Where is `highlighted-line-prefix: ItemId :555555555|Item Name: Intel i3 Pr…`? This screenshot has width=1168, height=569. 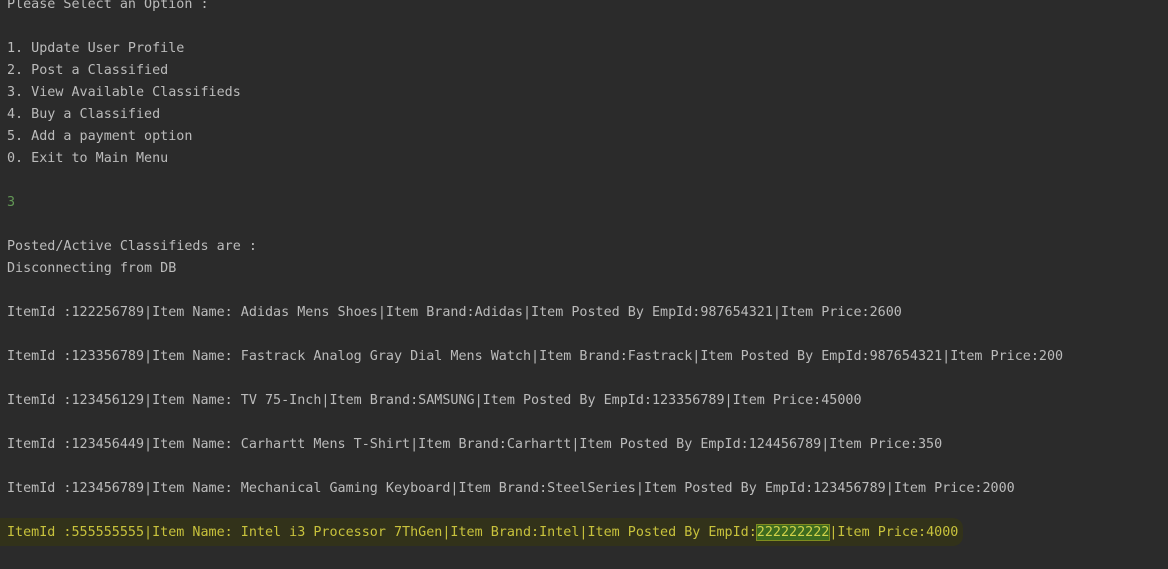
highlighted-line-prefix: ItemId :555555555|Item Name: Intel i3 Pr… is located at coordinates (382, 532).